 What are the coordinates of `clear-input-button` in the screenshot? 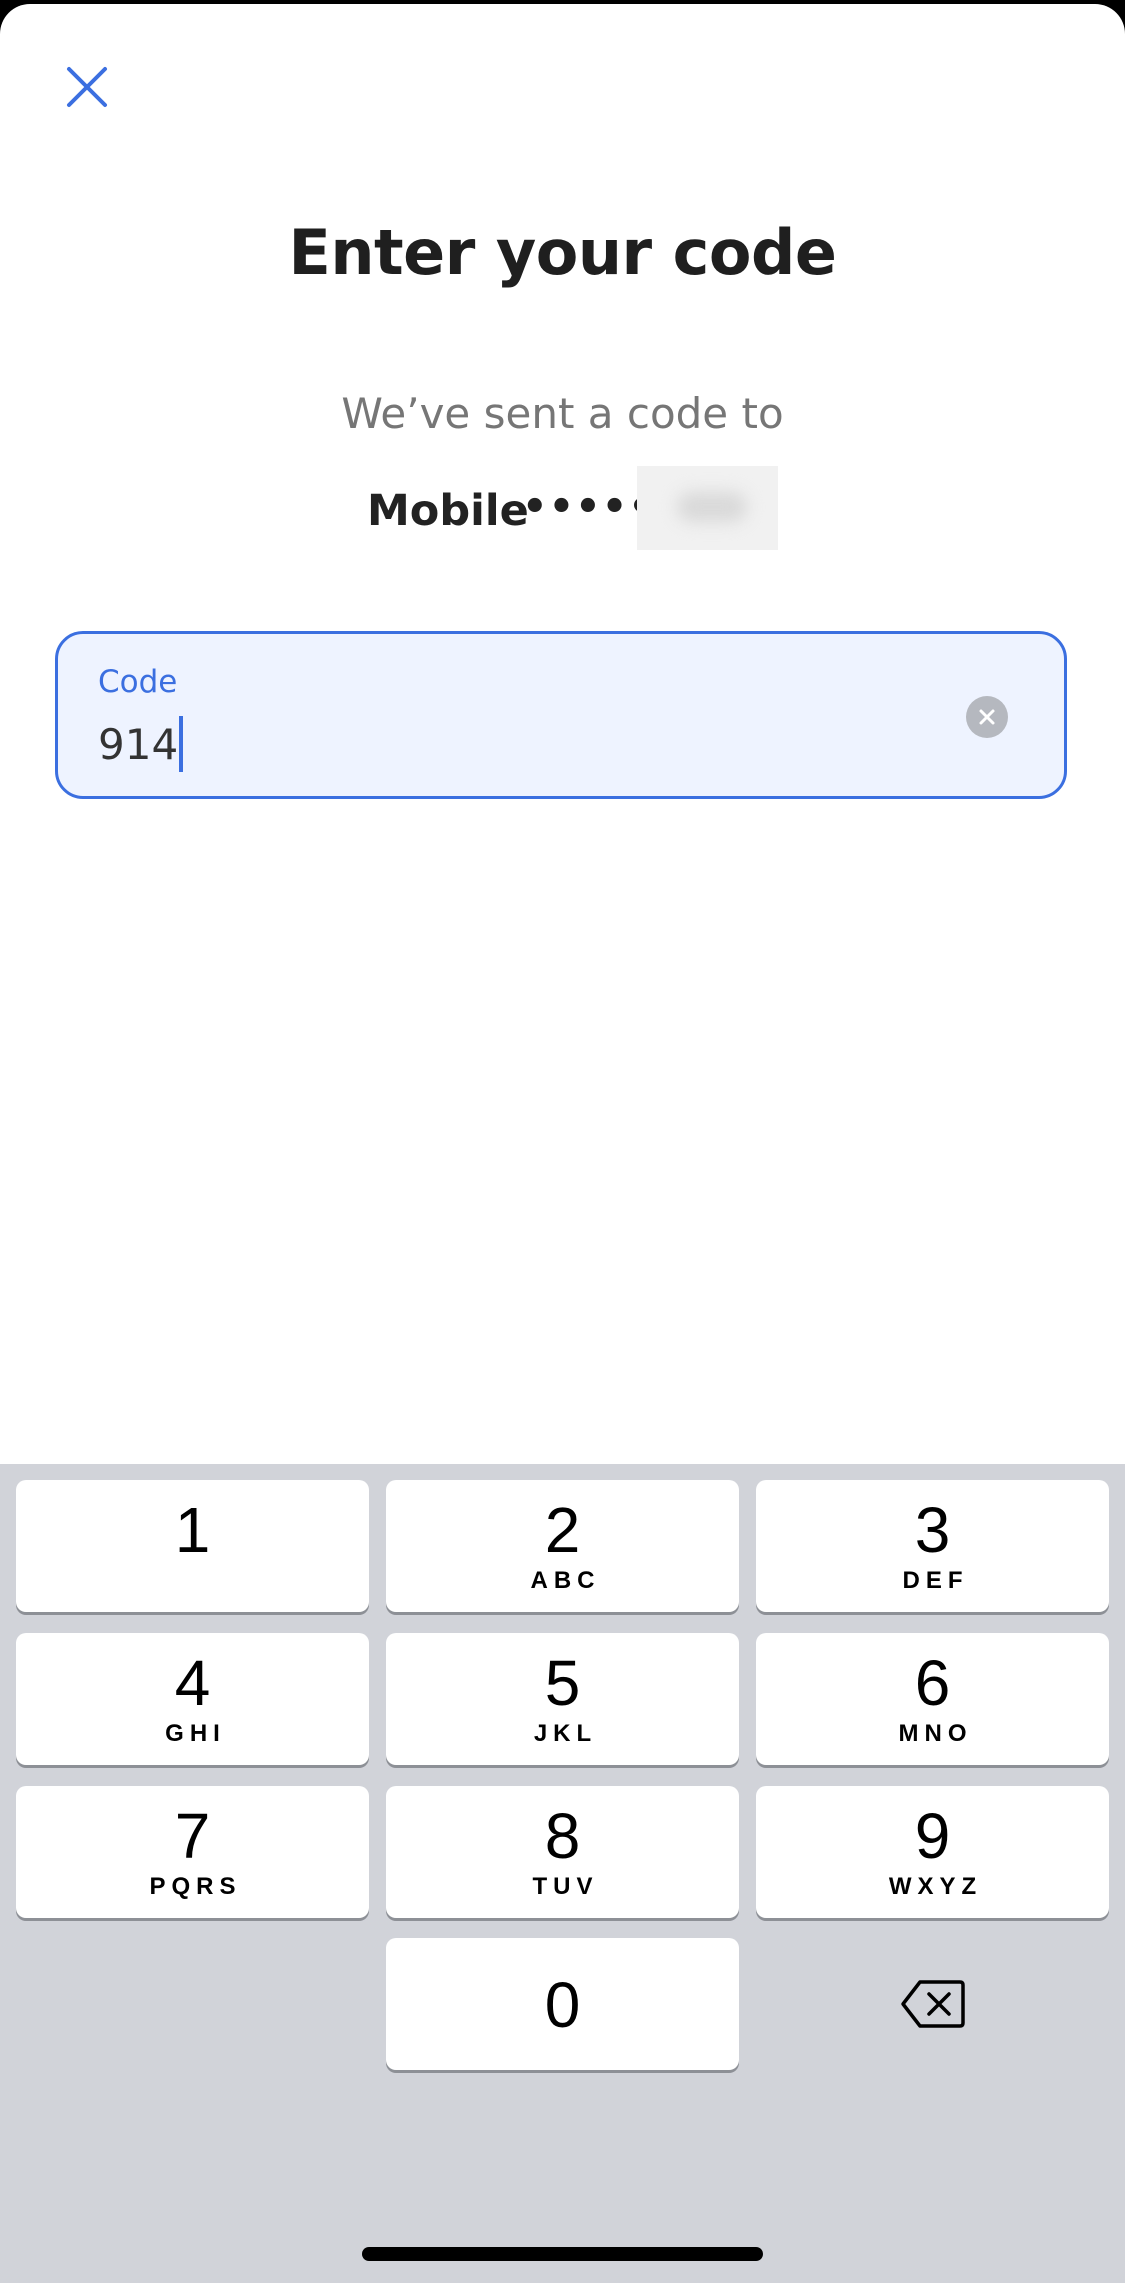 It's located at (987, 717).